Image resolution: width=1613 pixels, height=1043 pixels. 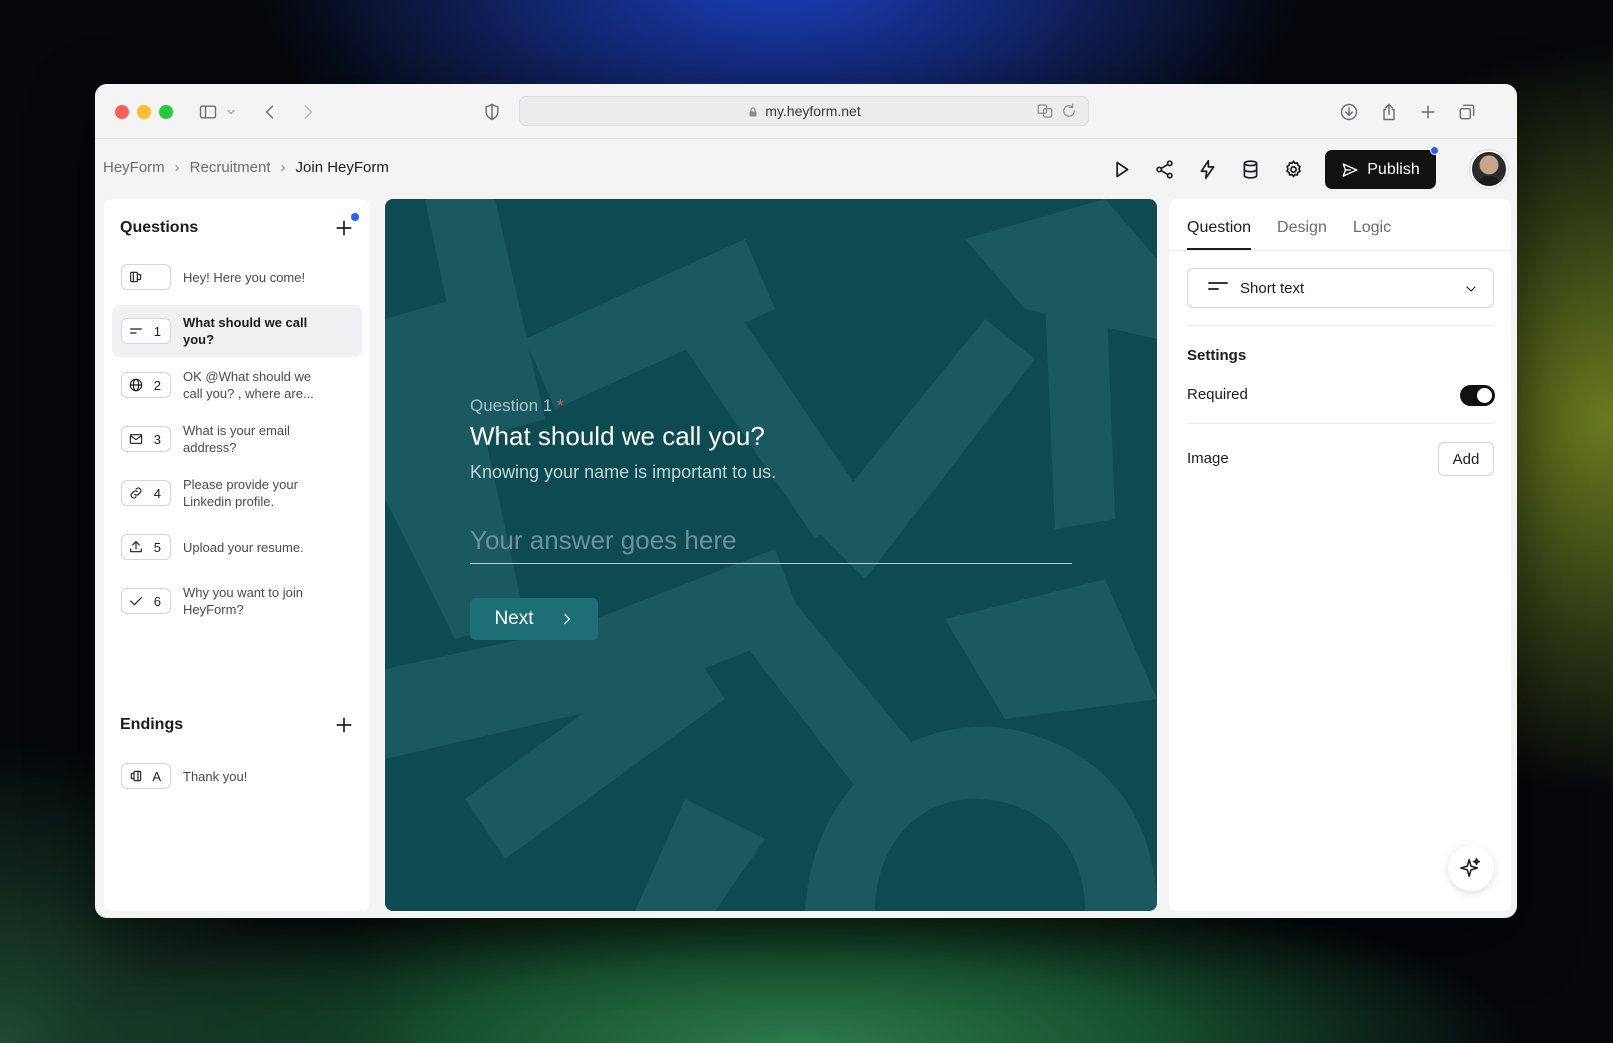 What do you see at coordinates (1467, 112) in the screenshot?
I see `tab-overview-icon` at bounding box center [1467, 112].